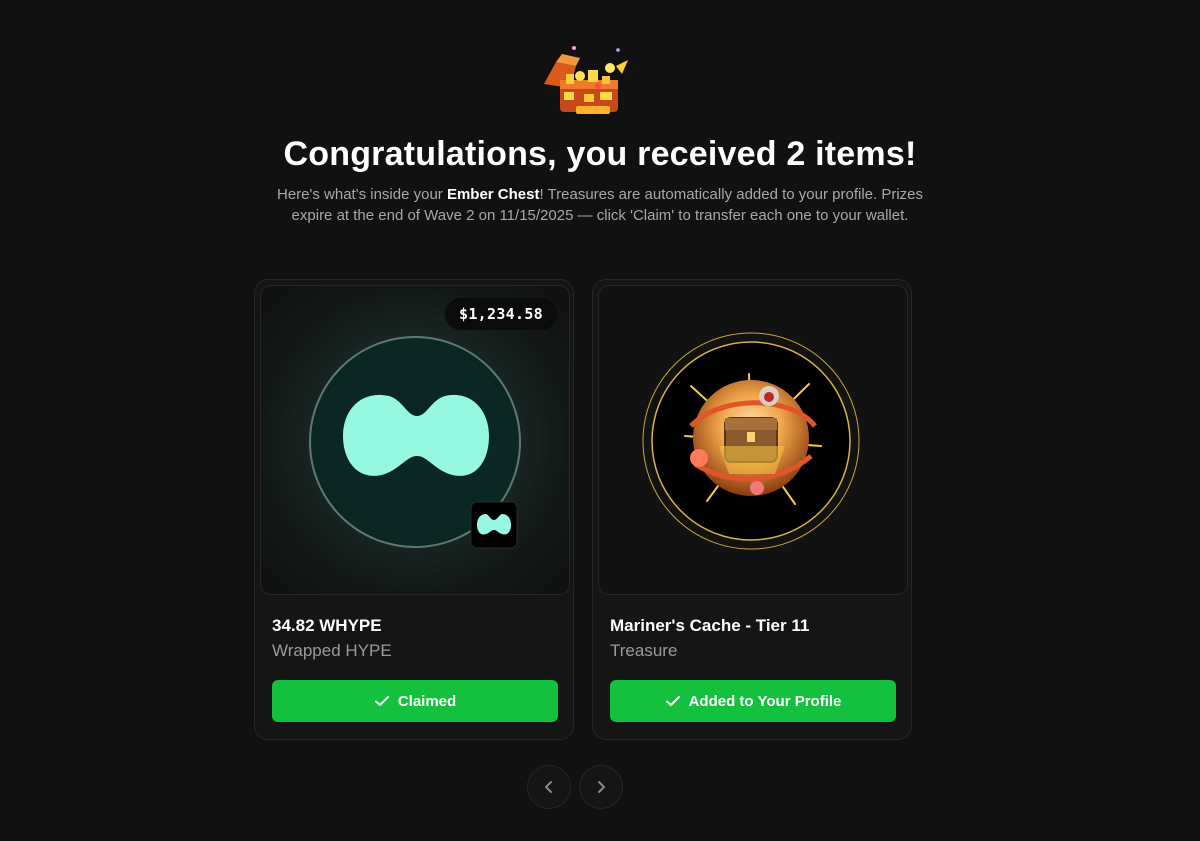 The width and height of the screenshot is (1200, 841). What do you see at coordinates (327, 625) in the screenshot?
I see `reward-name: 34.82 WHYPE` at bounding box center [327, 625].